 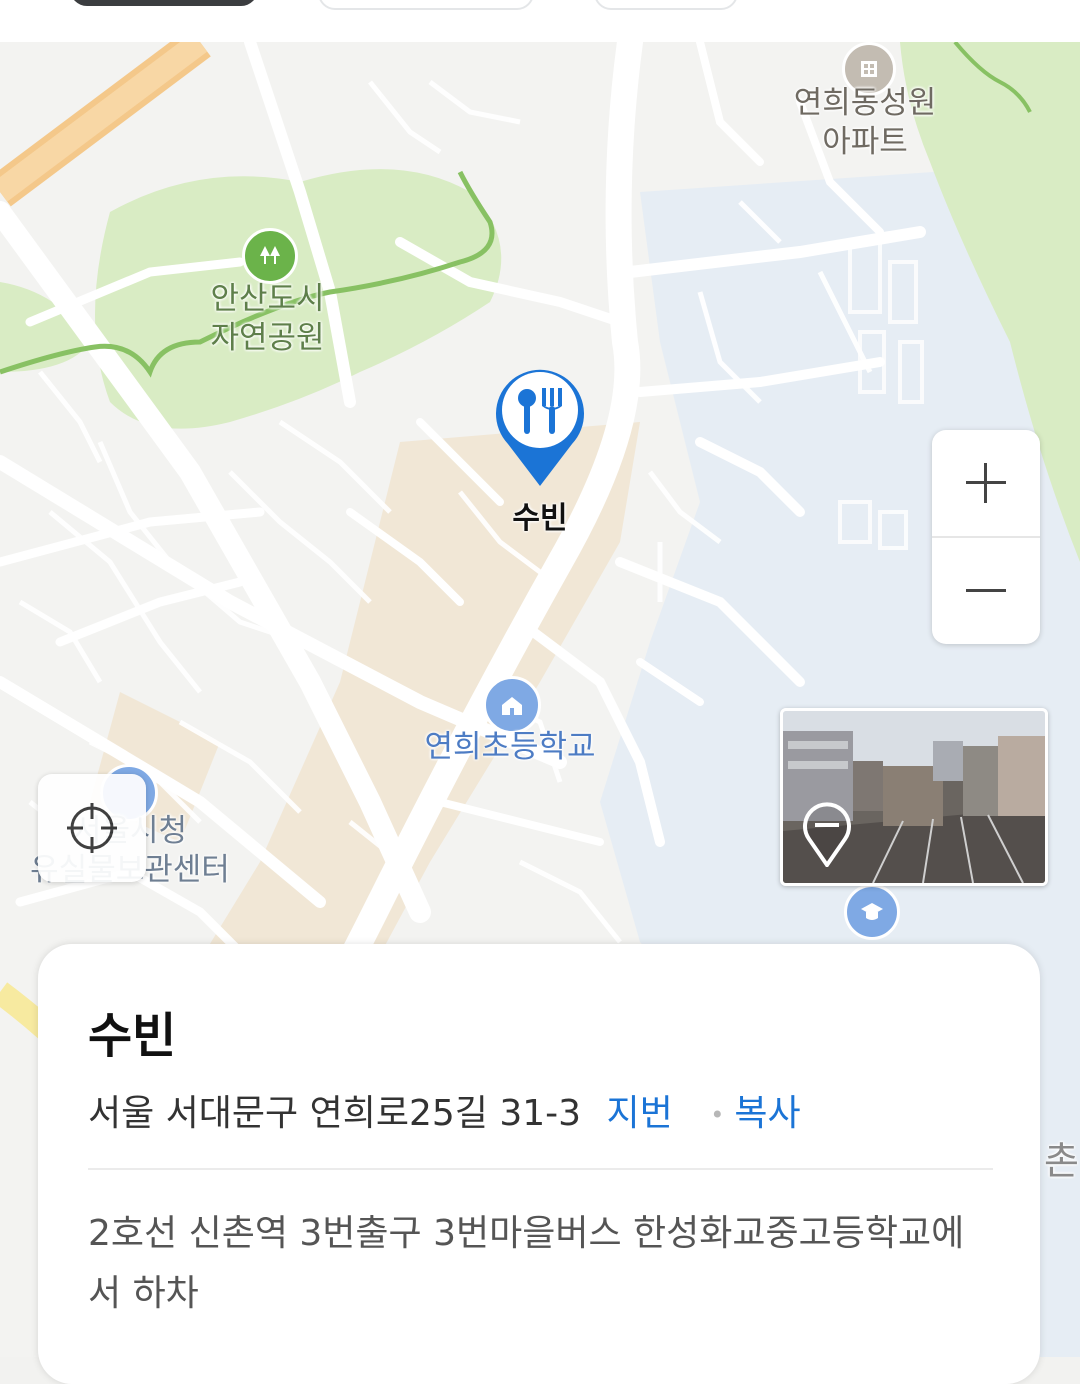 I want to click on park-label: 안산도시 자연공원, so click(x=267, y=319).